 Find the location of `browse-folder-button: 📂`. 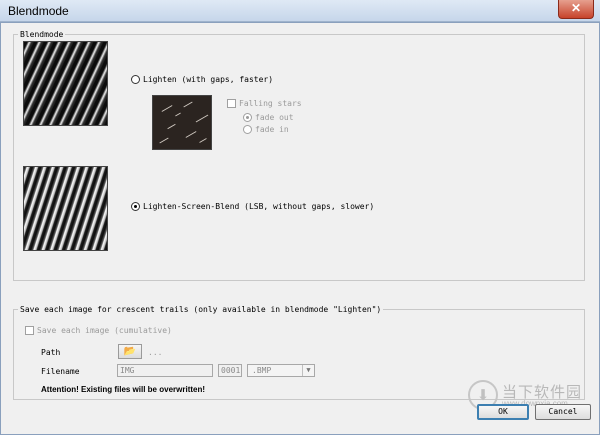

browse-folder-button: 📂 is located at coordinates (130, 351).